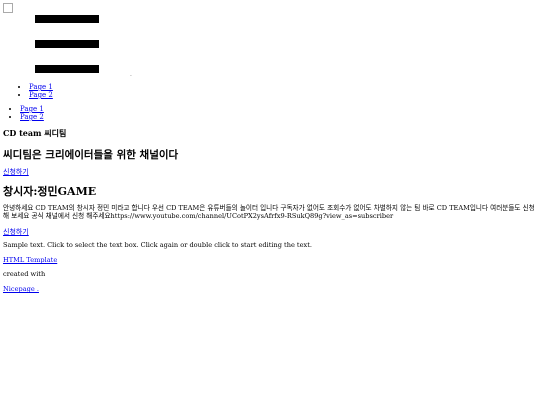  What do you see at coordinates (91, 155) in the screenshot?
I see `hero-subtitle: 씨디팀은 크리에이터들을 위한 채널이다` at bounding box center [91, 155].